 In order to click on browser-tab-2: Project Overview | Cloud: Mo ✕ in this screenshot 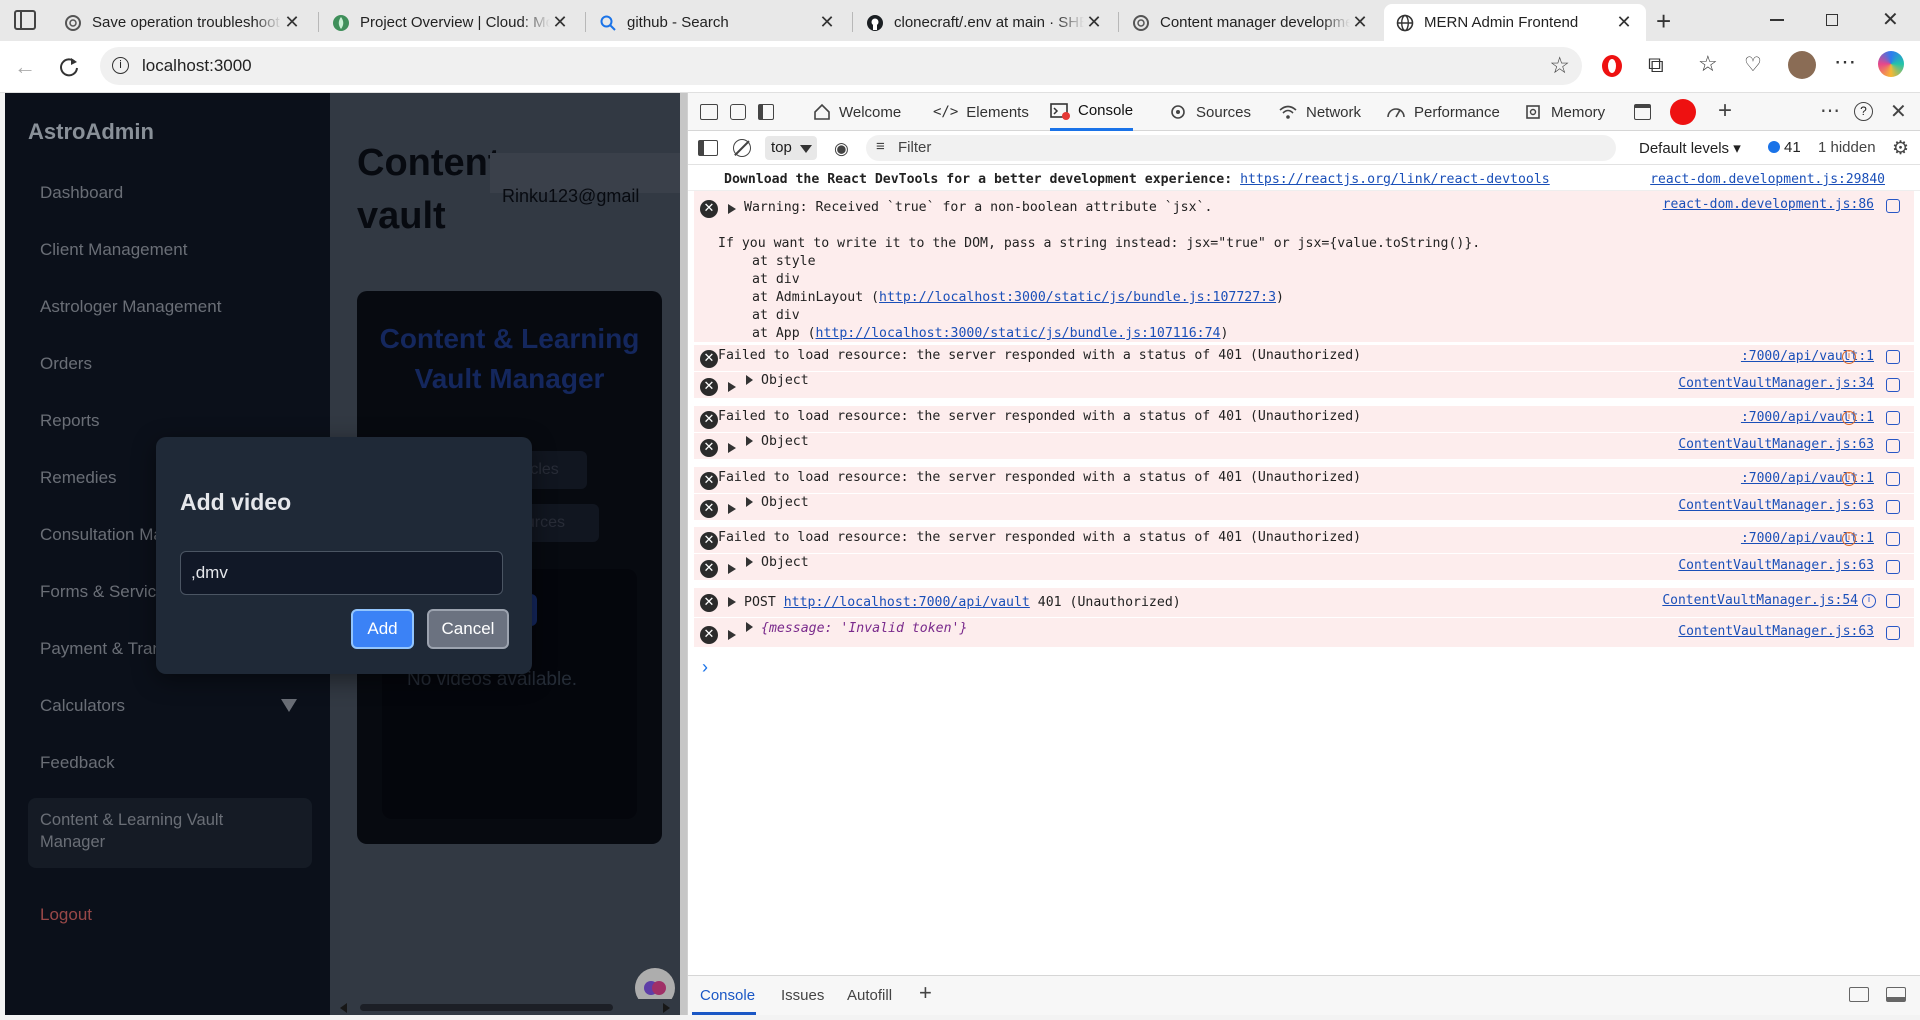, I will do `click(451, 22)`.